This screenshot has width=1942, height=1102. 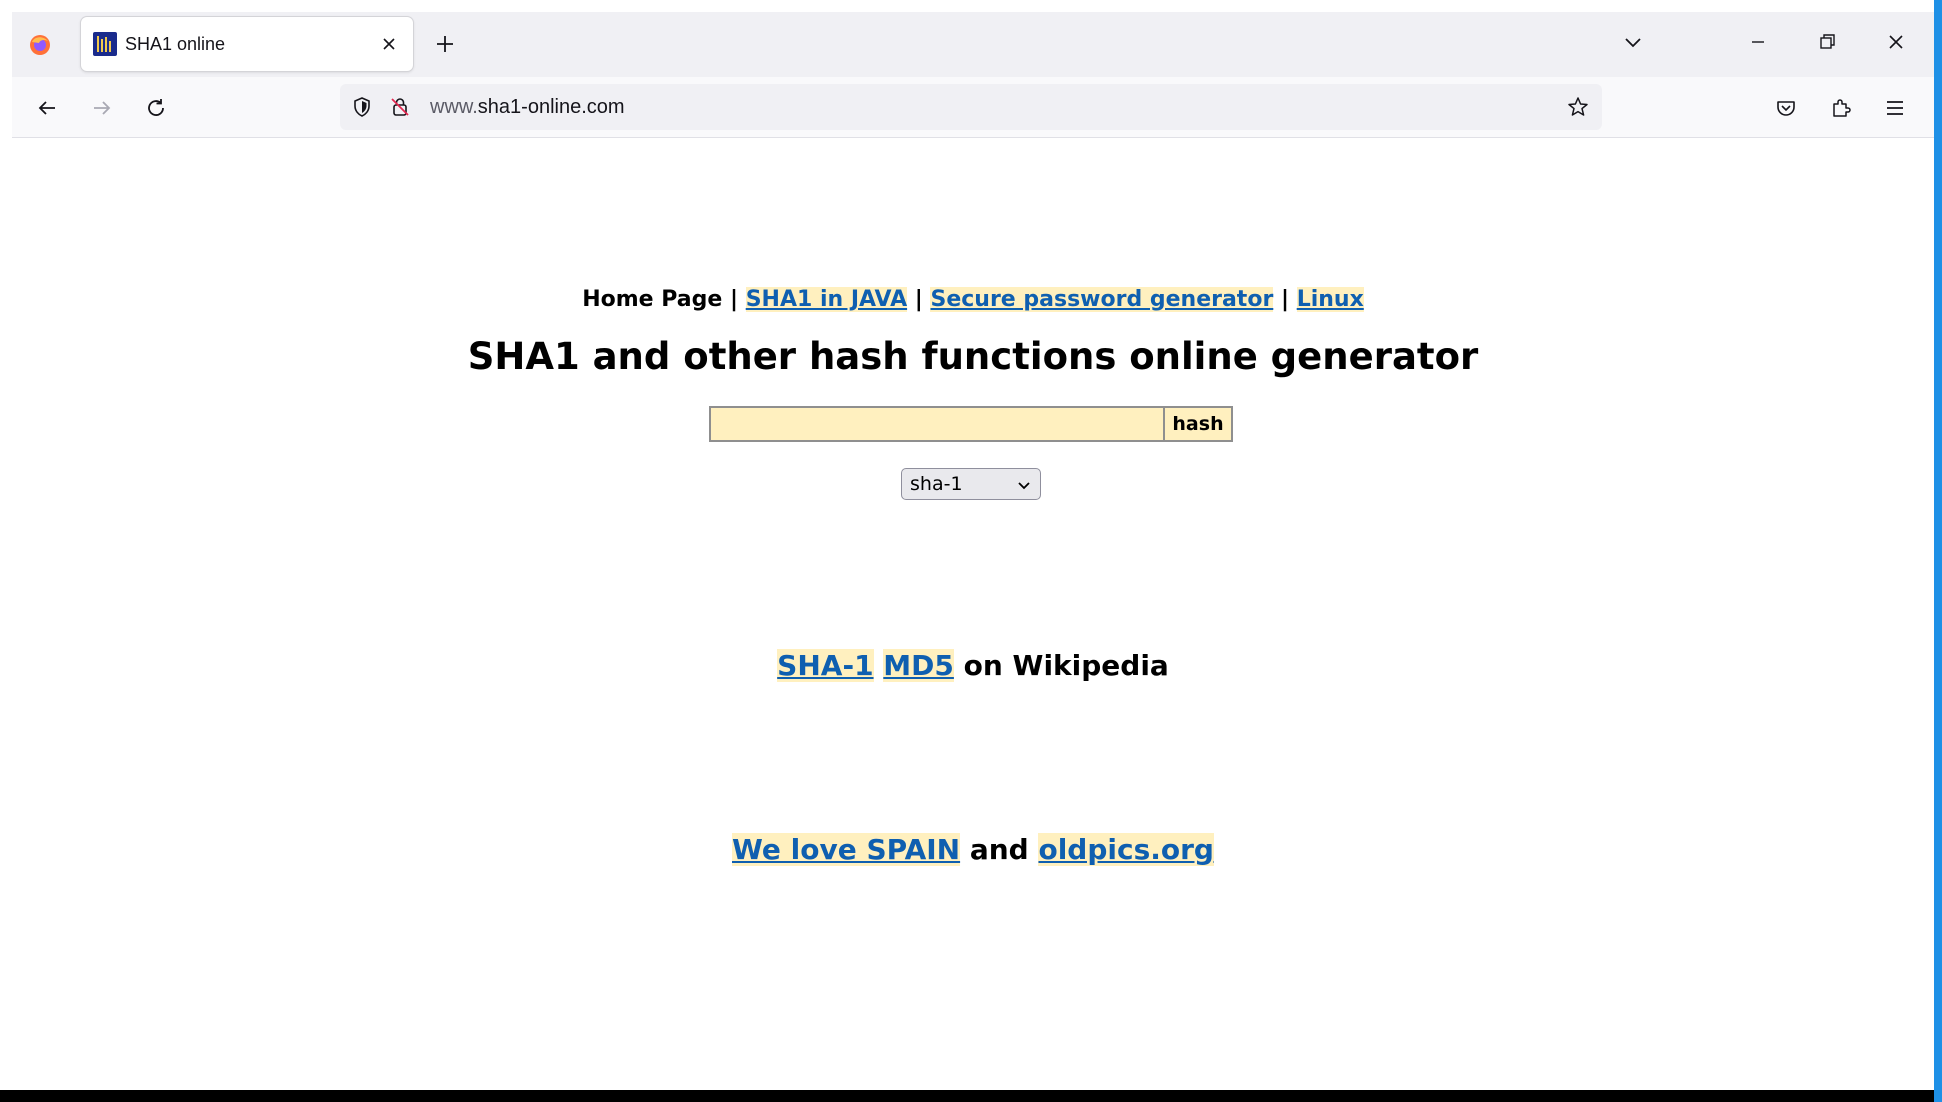 What do you see at coordinates (825, 665) in the screenshot?
I see `sha-1-wikipedia-link: SHA-1` at bounding box center [825, 665].